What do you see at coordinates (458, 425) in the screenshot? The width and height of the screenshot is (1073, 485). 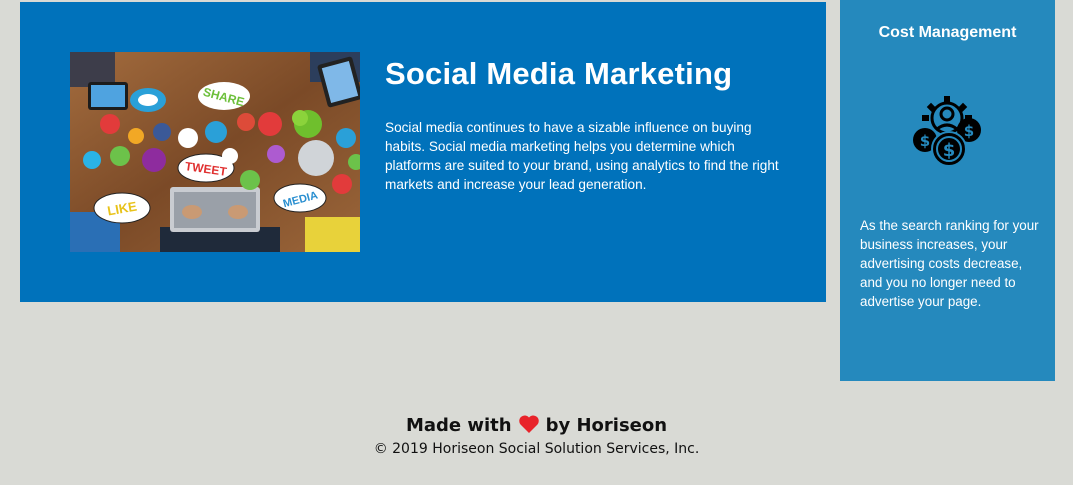 I see `made-with-text: Made with` at bounding box center [458, 425].